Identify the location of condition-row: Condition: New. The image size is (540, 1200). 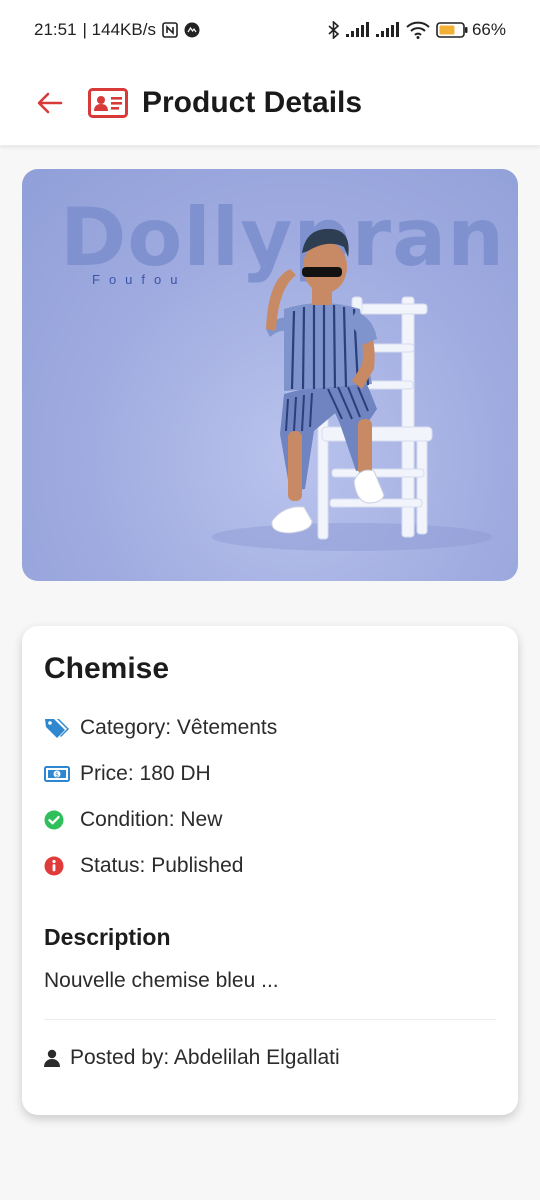
(133, 820).